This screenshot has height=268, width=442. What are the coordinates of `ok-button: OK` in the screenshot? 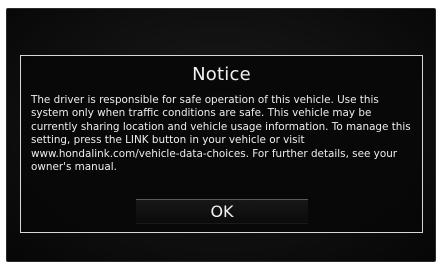 It's located at (222, 211).